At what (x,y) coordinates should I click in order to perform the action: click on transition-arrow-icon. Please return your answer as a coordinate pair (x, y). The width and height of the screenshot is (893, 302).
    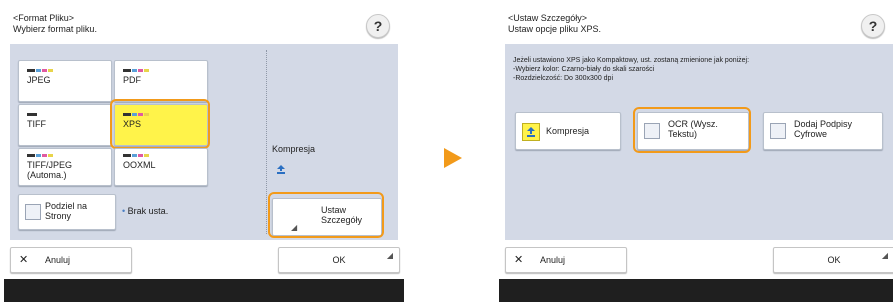
    Looking at the image, I should click on (453, 158).